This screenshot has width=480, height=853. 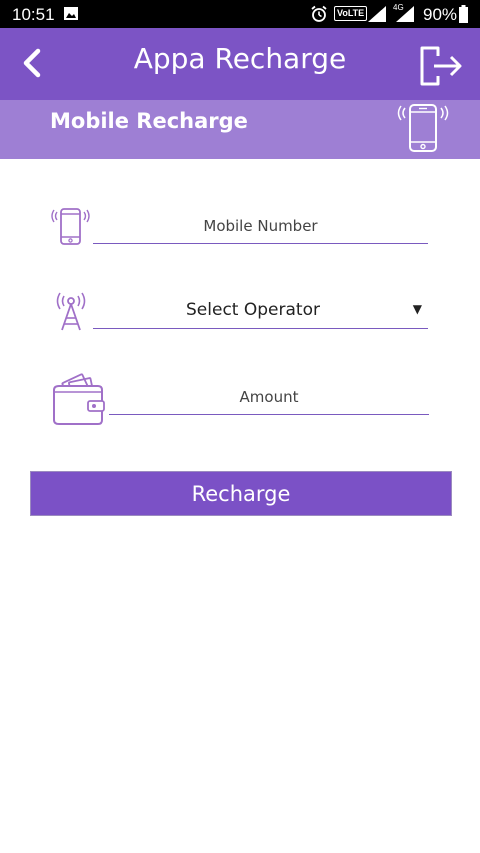 What do you see at coordinates (260, 226) in the screenshot?
I see `mobile-number-input` at bounding box center [260, 226].